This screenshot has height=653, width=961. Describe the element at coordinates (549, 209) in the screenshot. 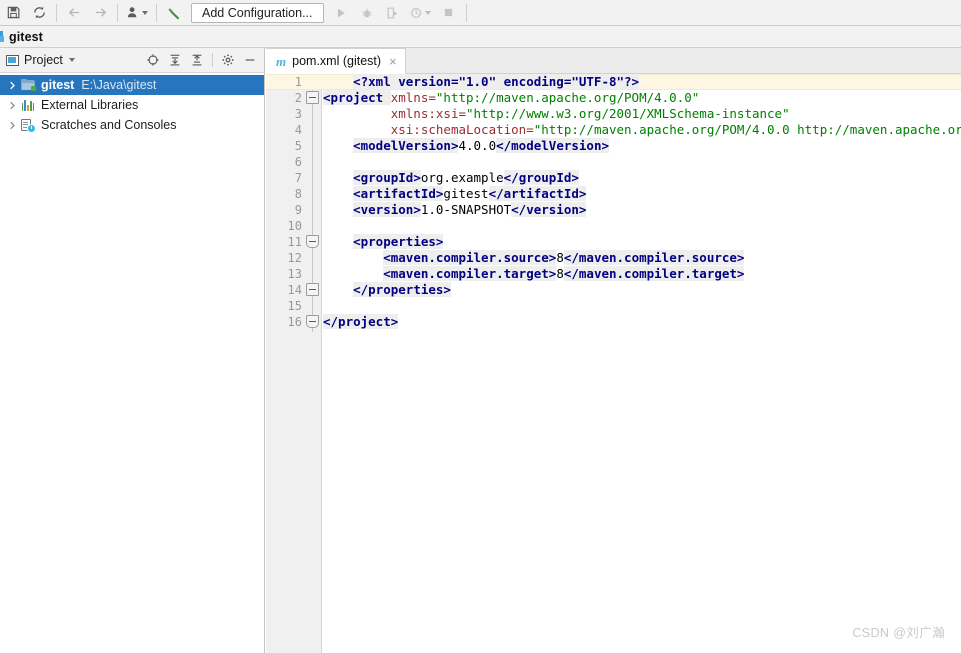

I see `code-token: </version>` at that location.